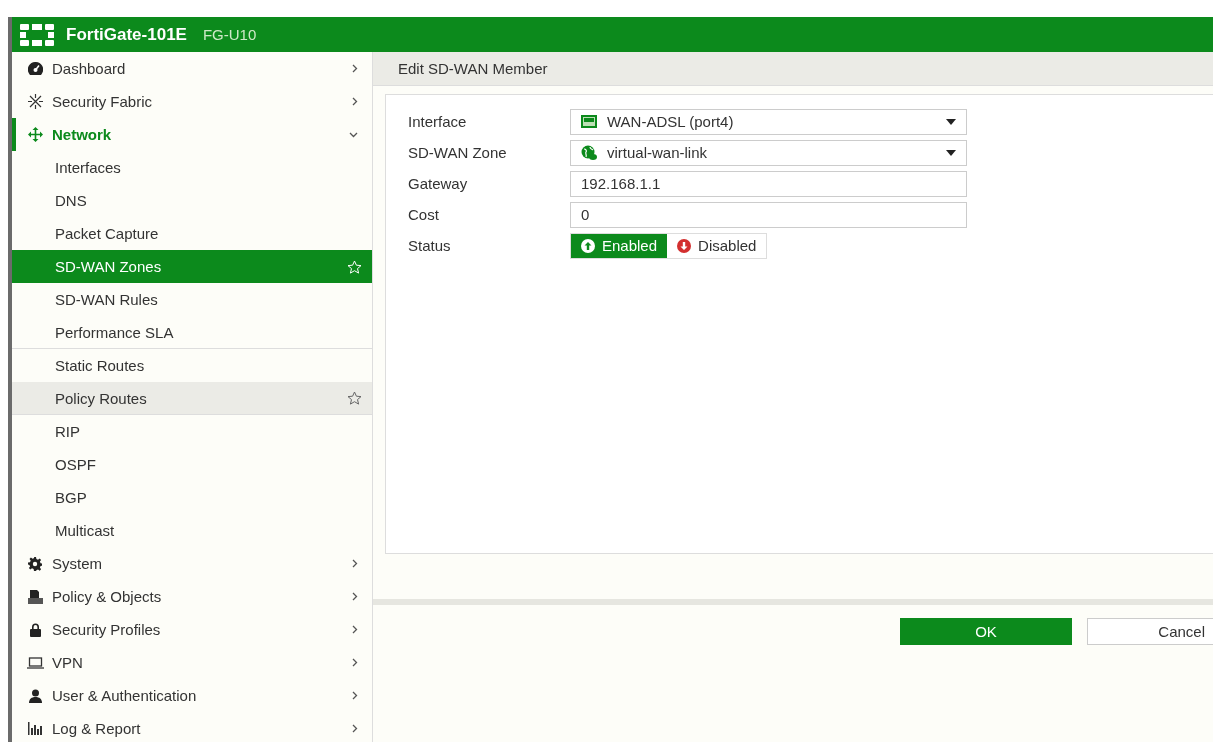 This screenshot has width=1213, height=742. What do you see at coordinates (438, 121) in the screenshot?
I see `field-label: Interface` at bounding box center [438, 121].